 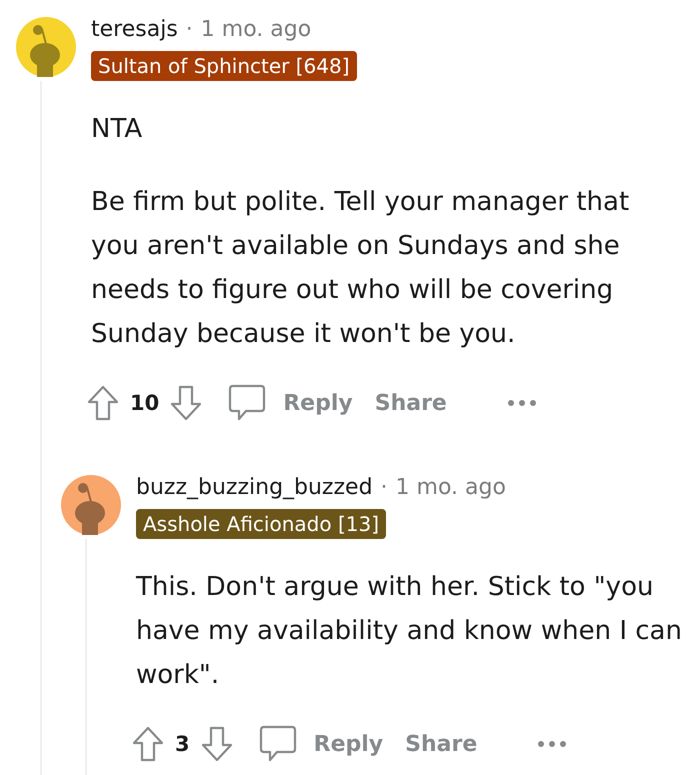 What do you see at coordinates (223, 66) in the screenshot?
I see `user-flair: Sultan of Sphincter [648]` at bounding box center [223, 66].